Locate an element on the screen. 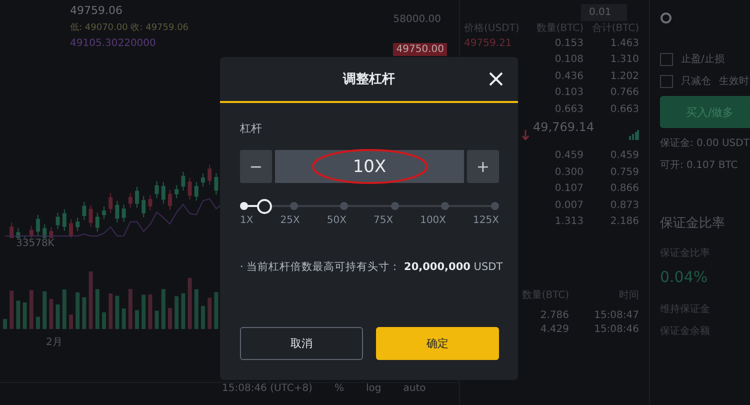  volume-label: 33578K is located at coordinates (34, 243).